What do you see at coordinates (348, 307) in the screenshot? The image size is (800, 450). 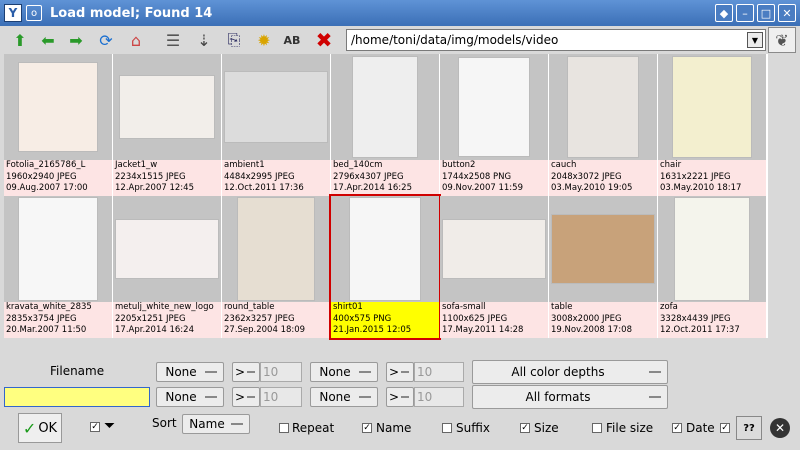 I see `item-name: shirt01` at bounding box center [348, 307].